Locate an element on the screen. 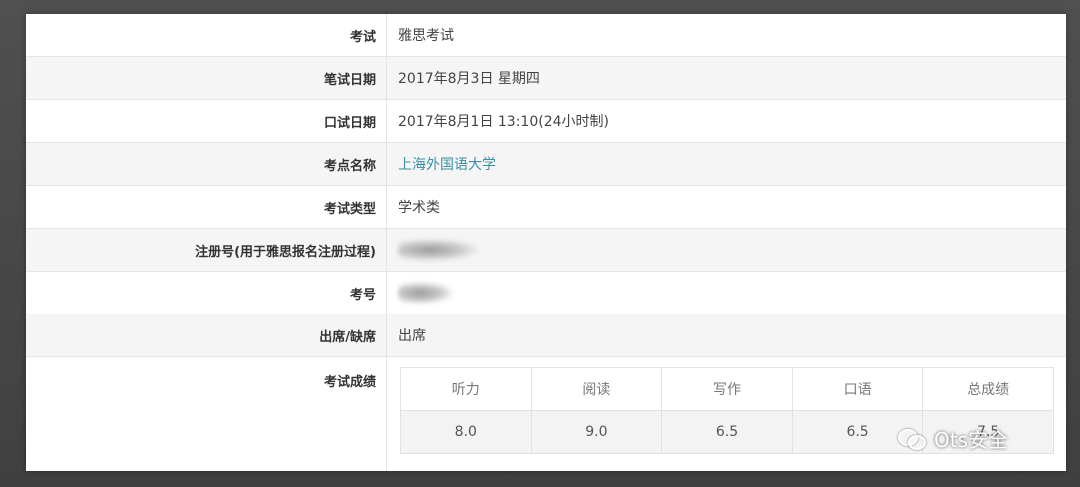  wechat-icon is located at coordinates (913, 439).